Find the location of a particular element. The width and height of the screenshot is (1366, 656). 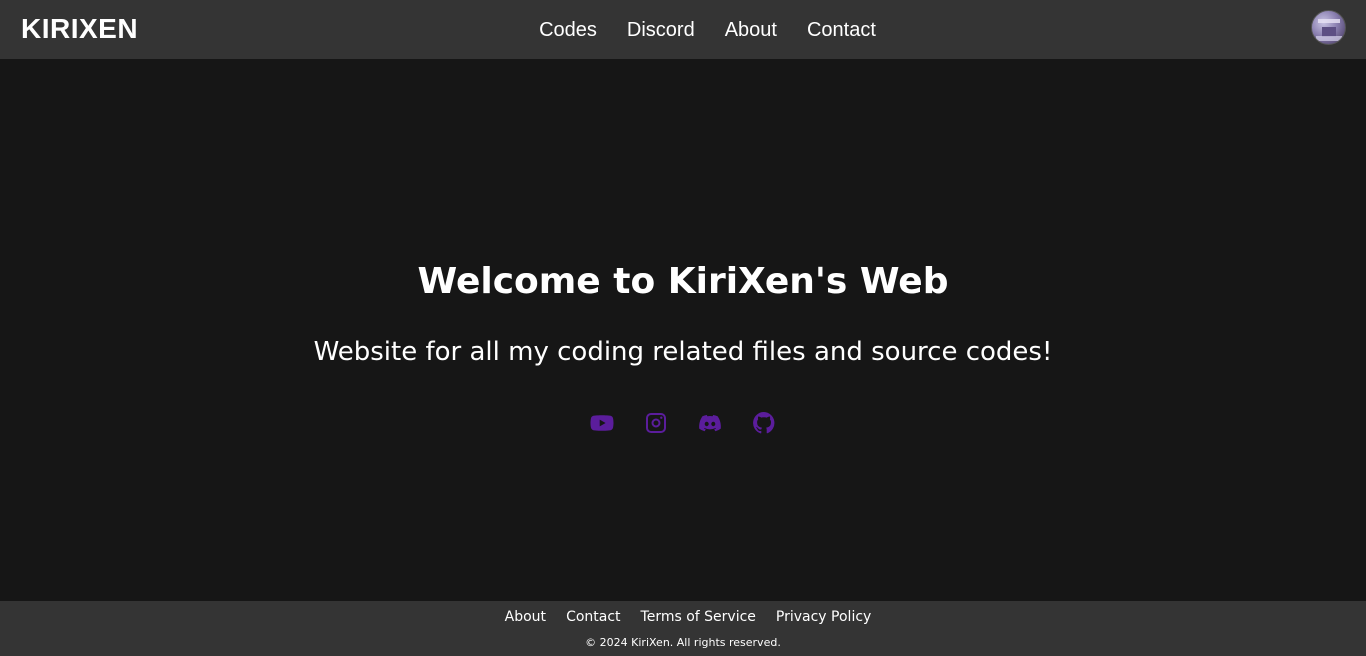

discord-link is located at coordinates (710, 423).